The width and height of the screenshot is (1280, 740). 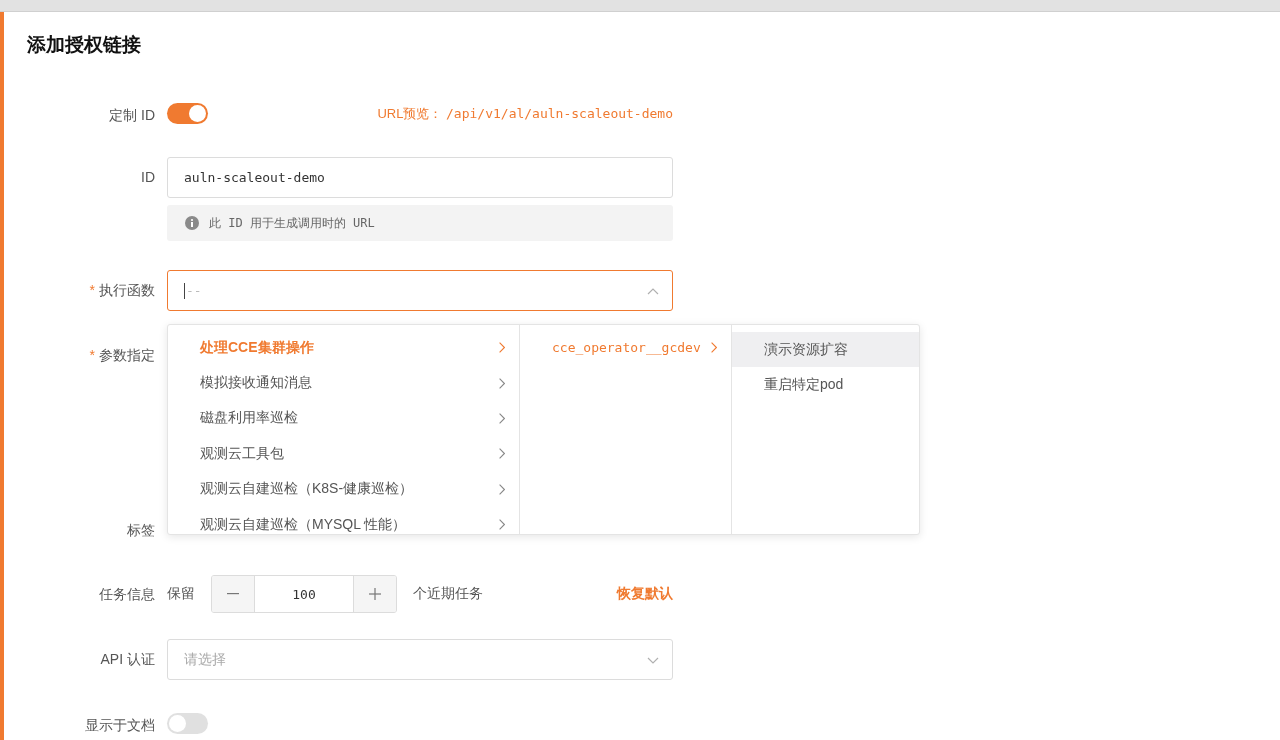 What do you see at coordinates (653, 660) in the screenshot?
I see `chevron-down-icon` at bounding box center [653, 660].